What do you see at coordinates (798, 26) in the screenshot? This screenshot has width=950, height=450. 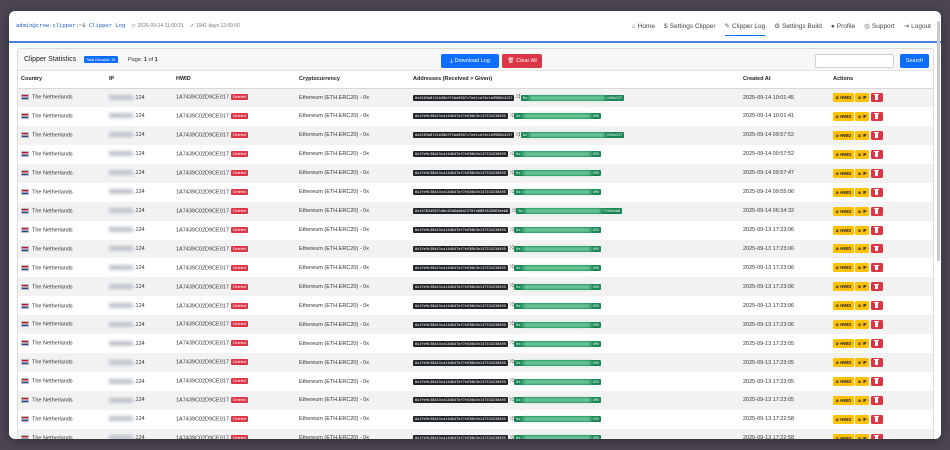 I see `nav-item-settings-build: ⚙ Settings Build` at bounding box center [798, 26].